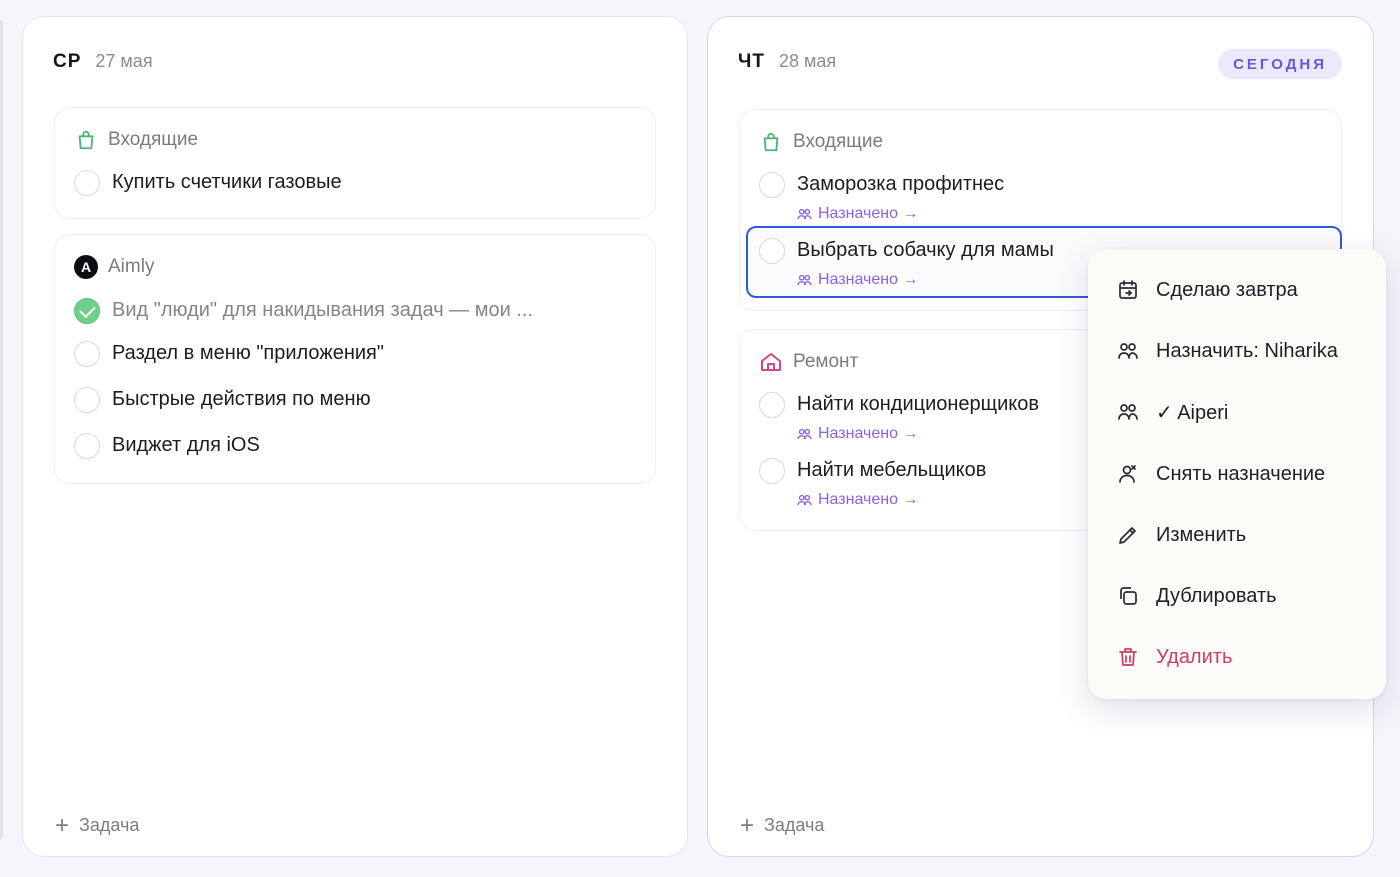 The width and height of the screenshot is (1400, 877). What do you see at coordinates (901, 184) in the screenshot?
I see `task-title: Заморозка профитнес` at bounding box center [901, 184].